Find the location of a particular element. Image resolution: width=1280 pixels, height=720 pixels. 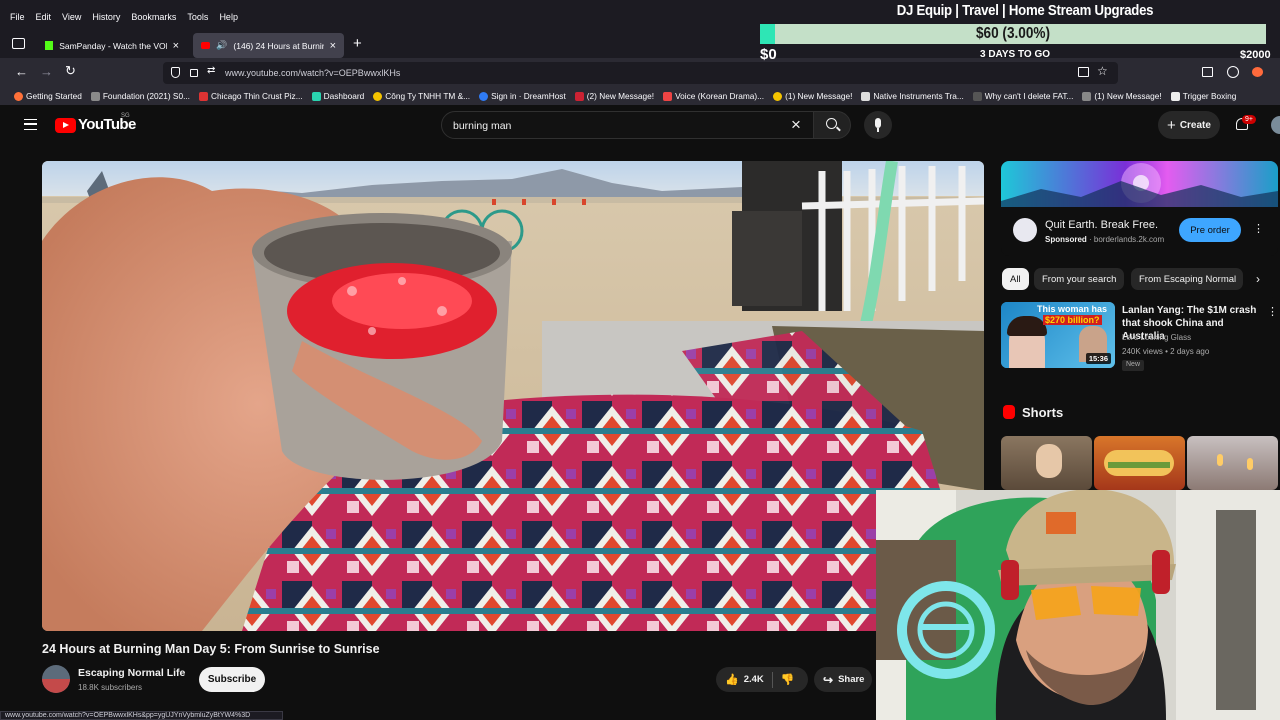

bookmark-item: Getting Started is located at coordinates (48, 96).